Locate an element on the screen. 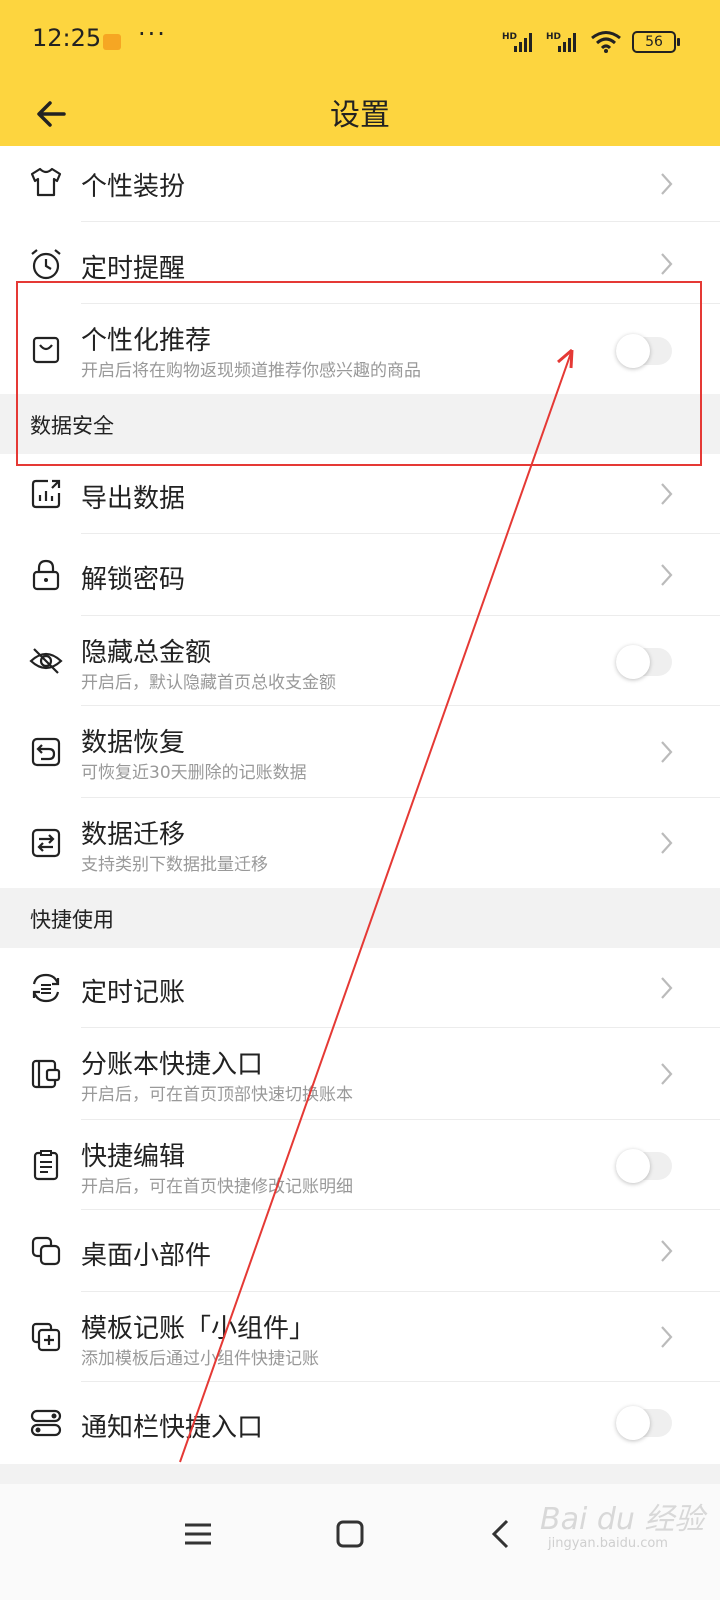 This screenshot has height=1600, width=720. wifi-icon is located at coordinates (606, 42).